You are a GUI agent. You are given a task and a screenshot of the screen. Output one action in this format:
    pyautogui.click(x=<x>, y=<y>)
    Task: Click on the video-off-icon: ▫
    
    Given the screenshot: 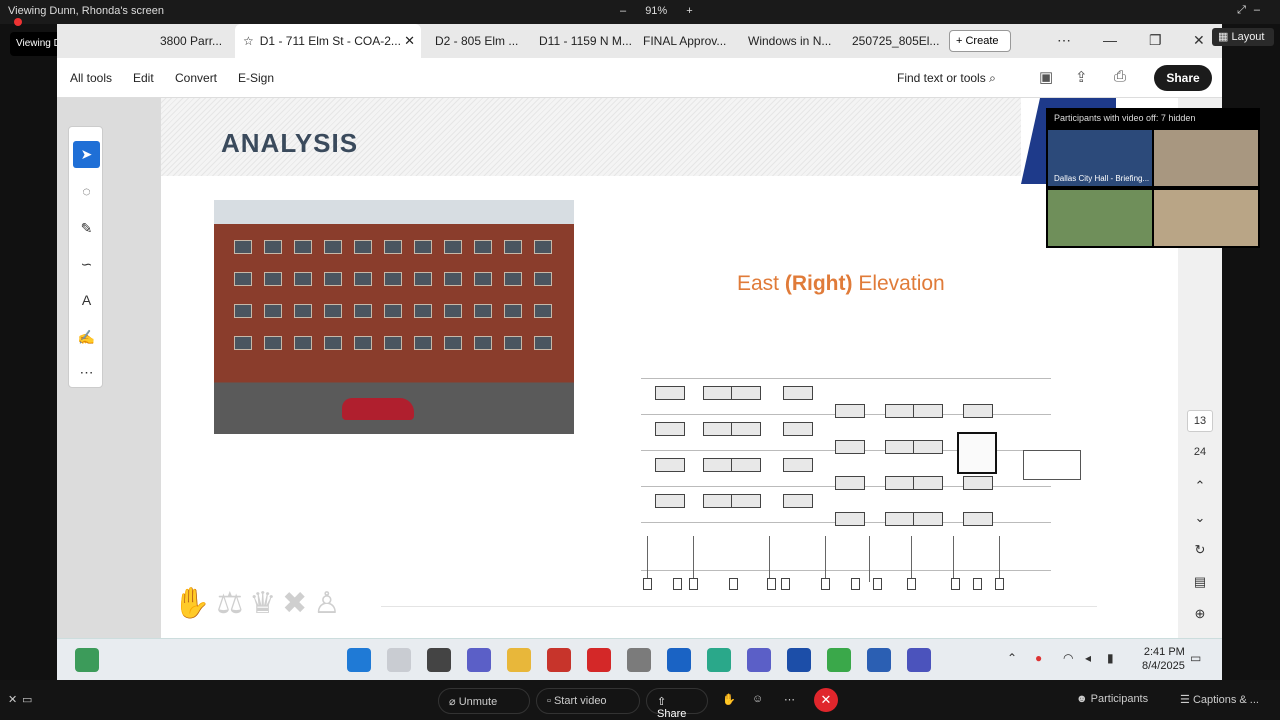 What is the action you would take?
    pyautogui.click(x=549, y=701)
    